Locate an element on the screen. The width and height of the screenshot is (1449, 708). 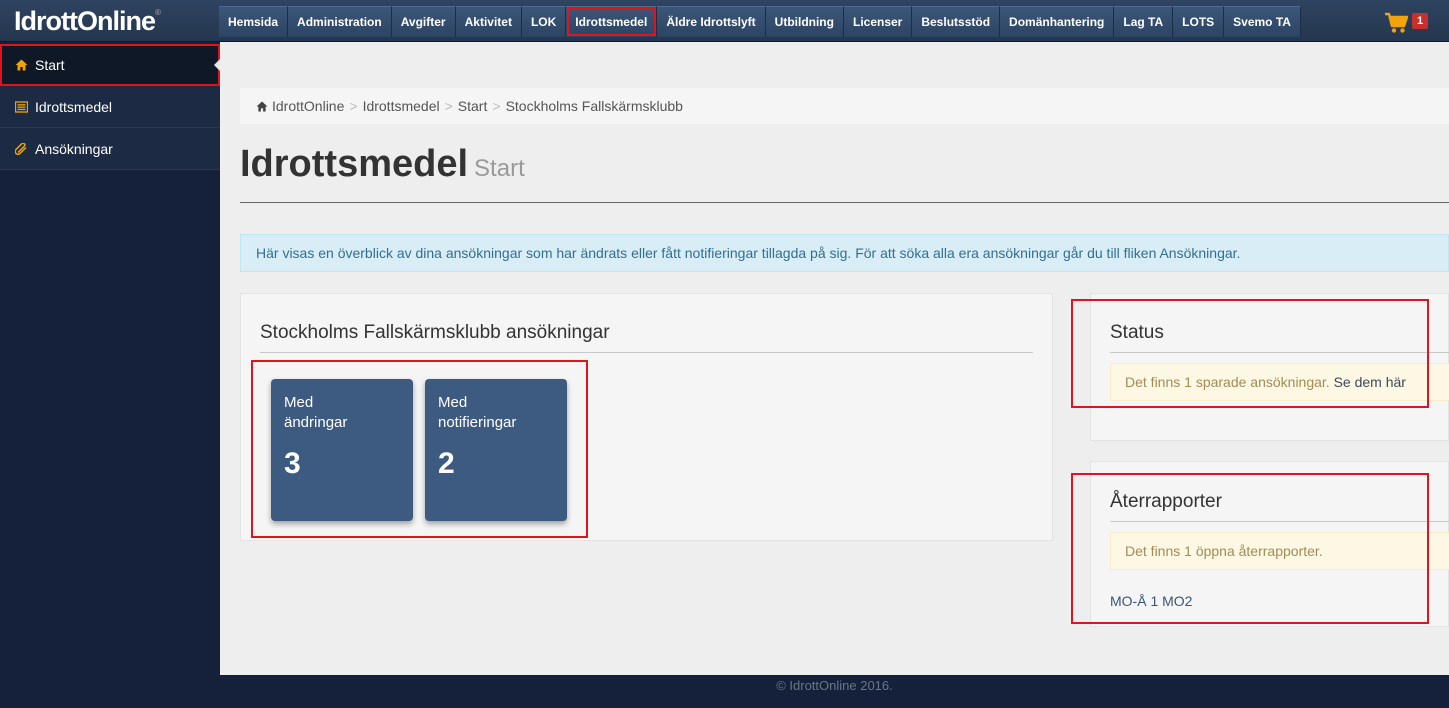
status-panel-title: Status is located at coordinates (1137, 332).